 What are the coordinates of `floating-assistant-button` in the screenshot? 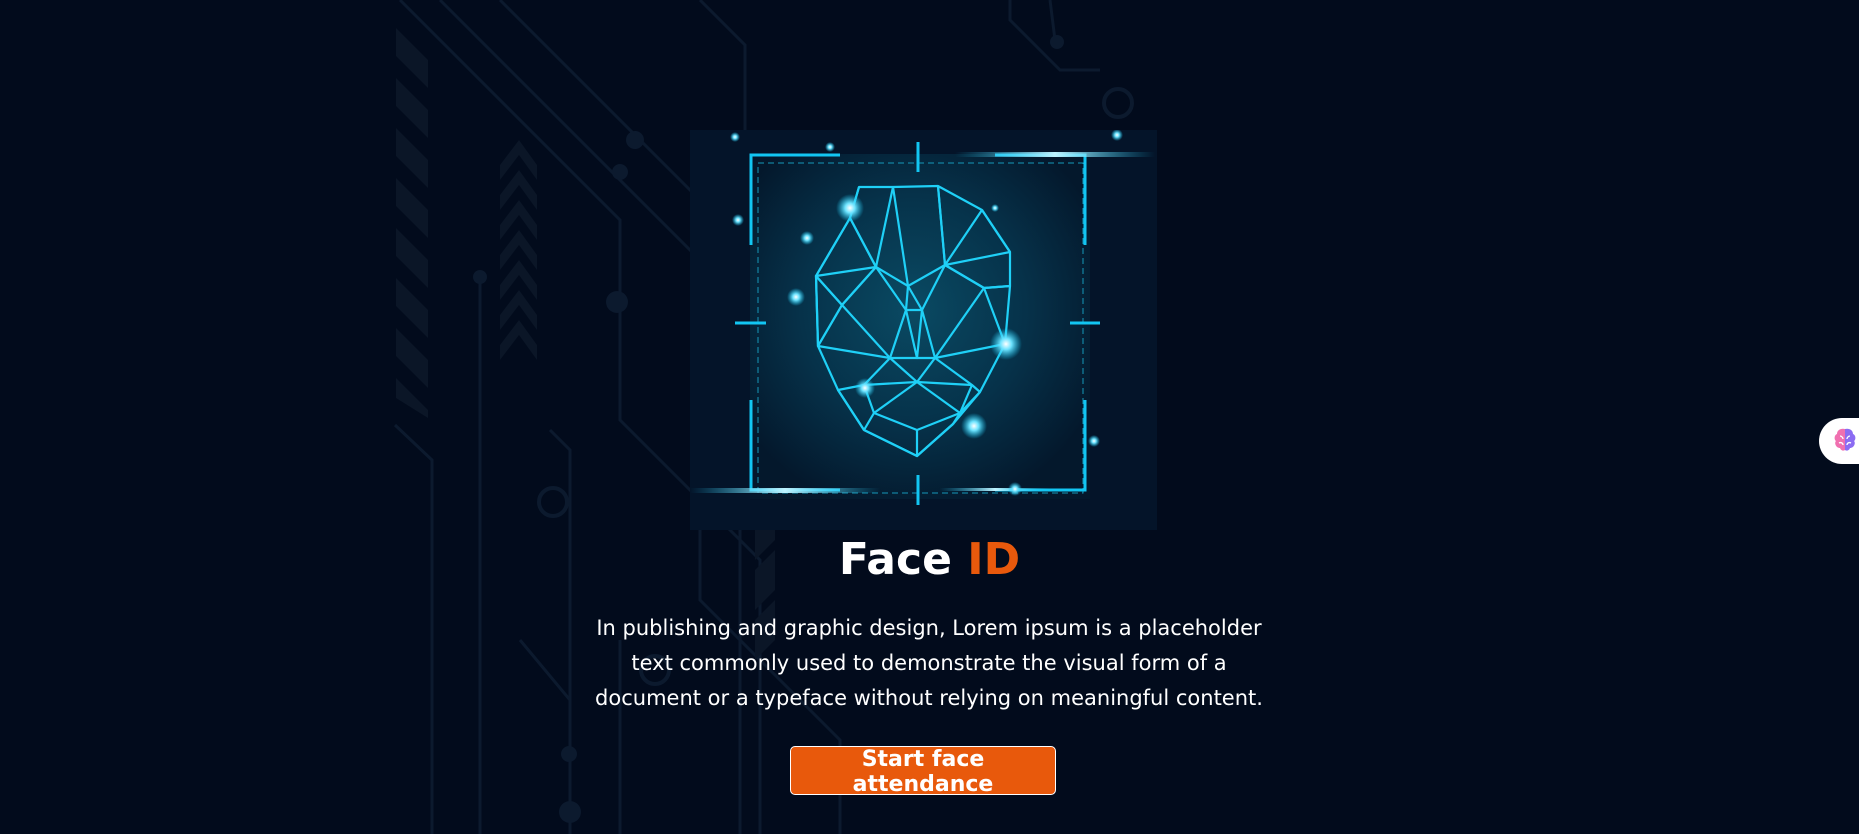 It's located at (1839, 441).